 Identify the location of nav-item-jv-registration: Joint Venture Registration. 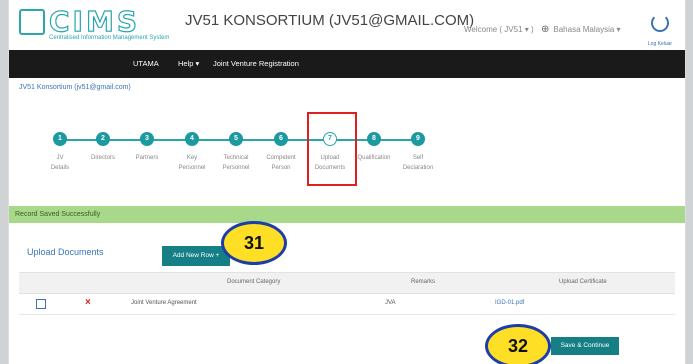
(256, 63).